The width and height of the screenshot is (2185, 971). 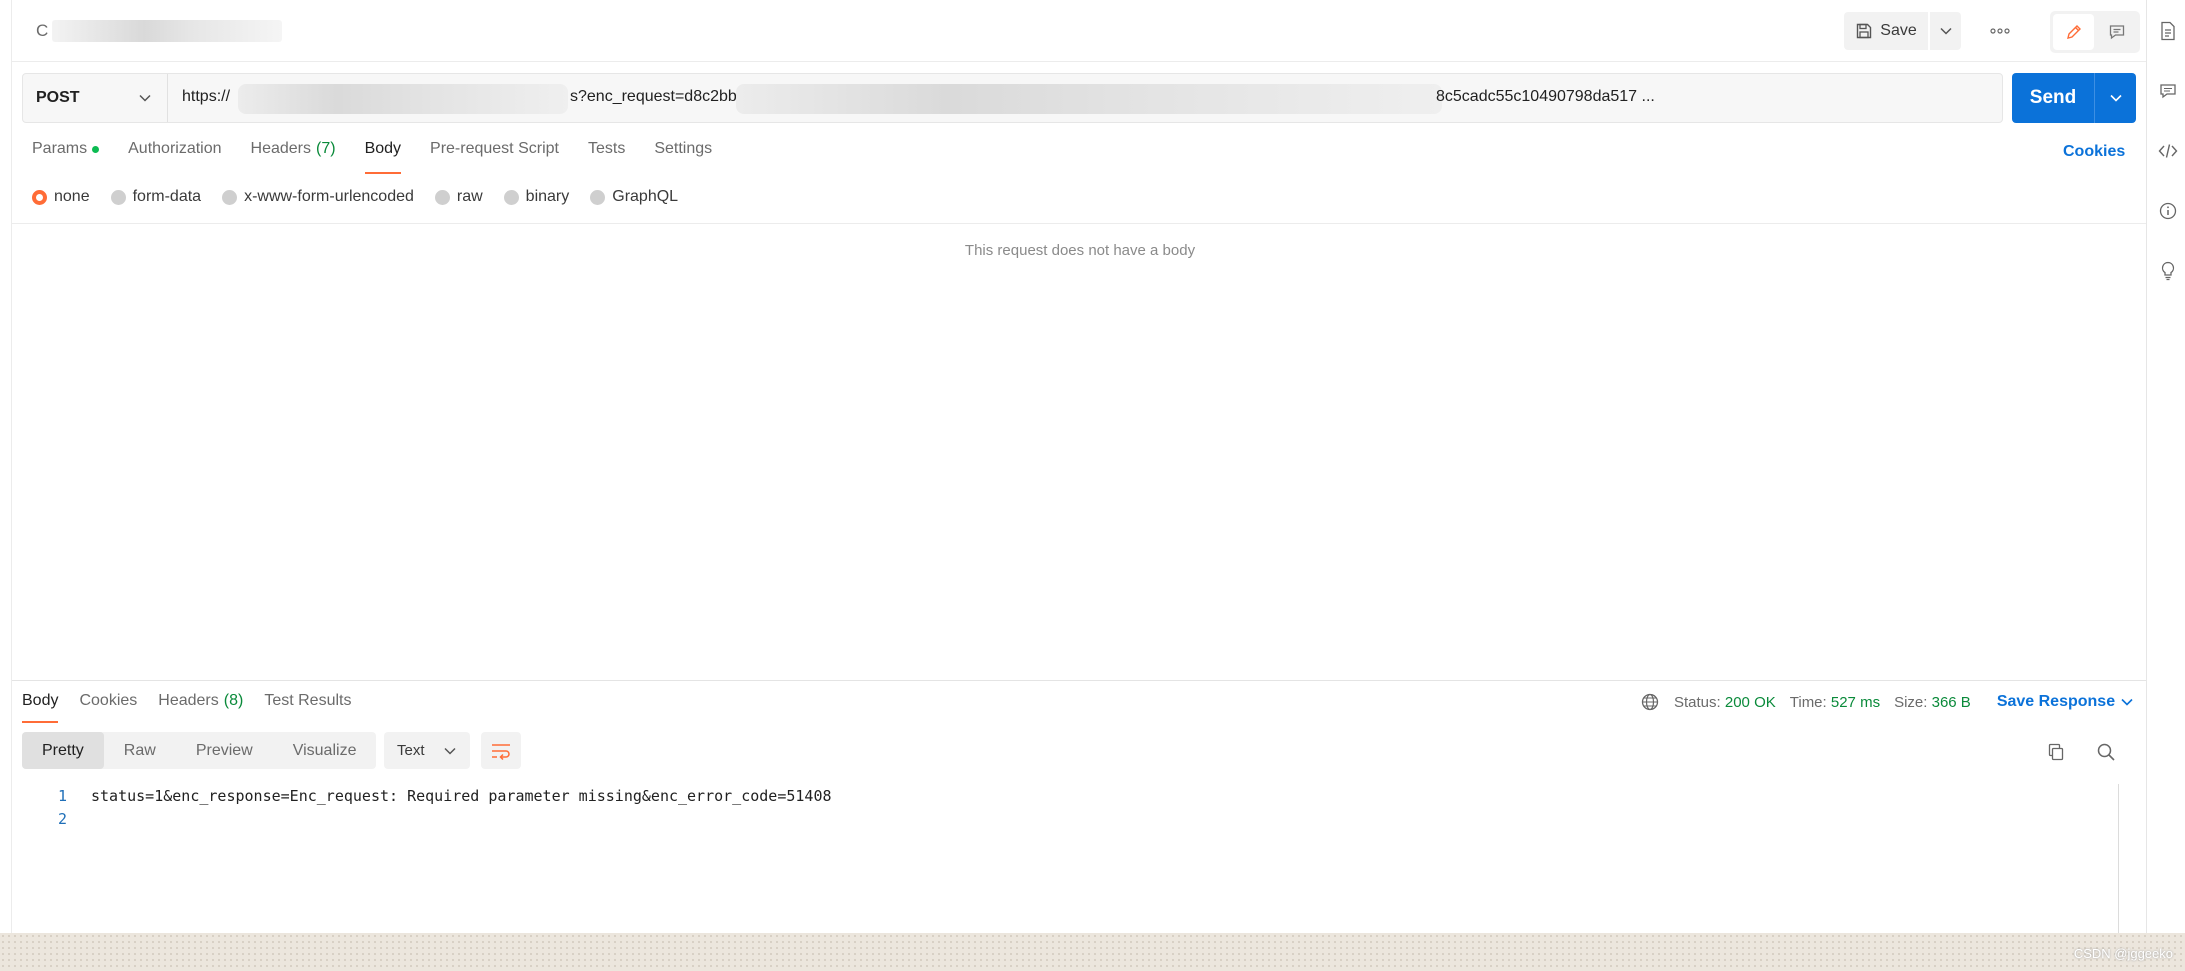 I want to click on edit-icon, so click(x=2073, y=32).